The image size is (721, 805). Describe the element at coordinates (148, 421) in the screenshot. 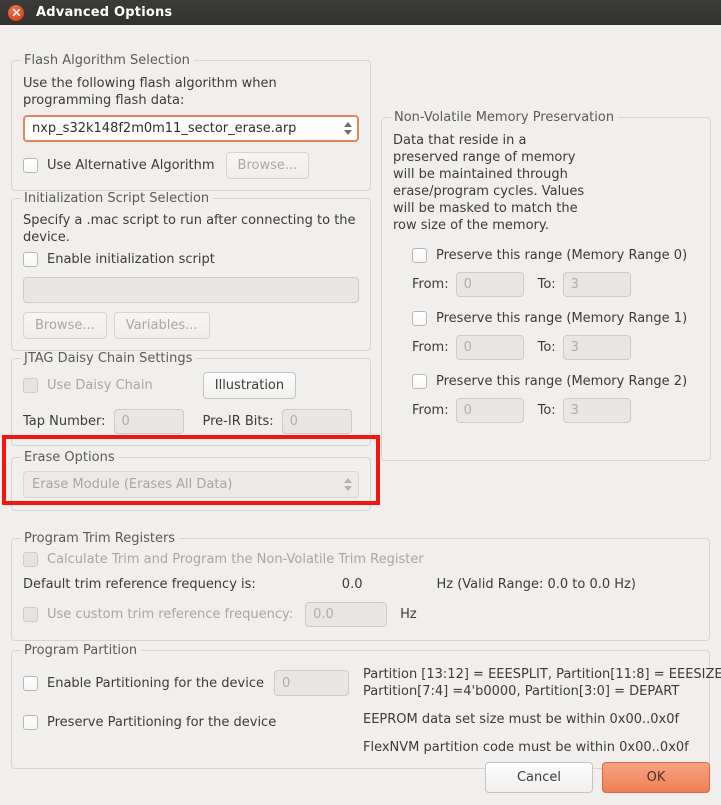

I see `tap-number-input: 0` at that location.